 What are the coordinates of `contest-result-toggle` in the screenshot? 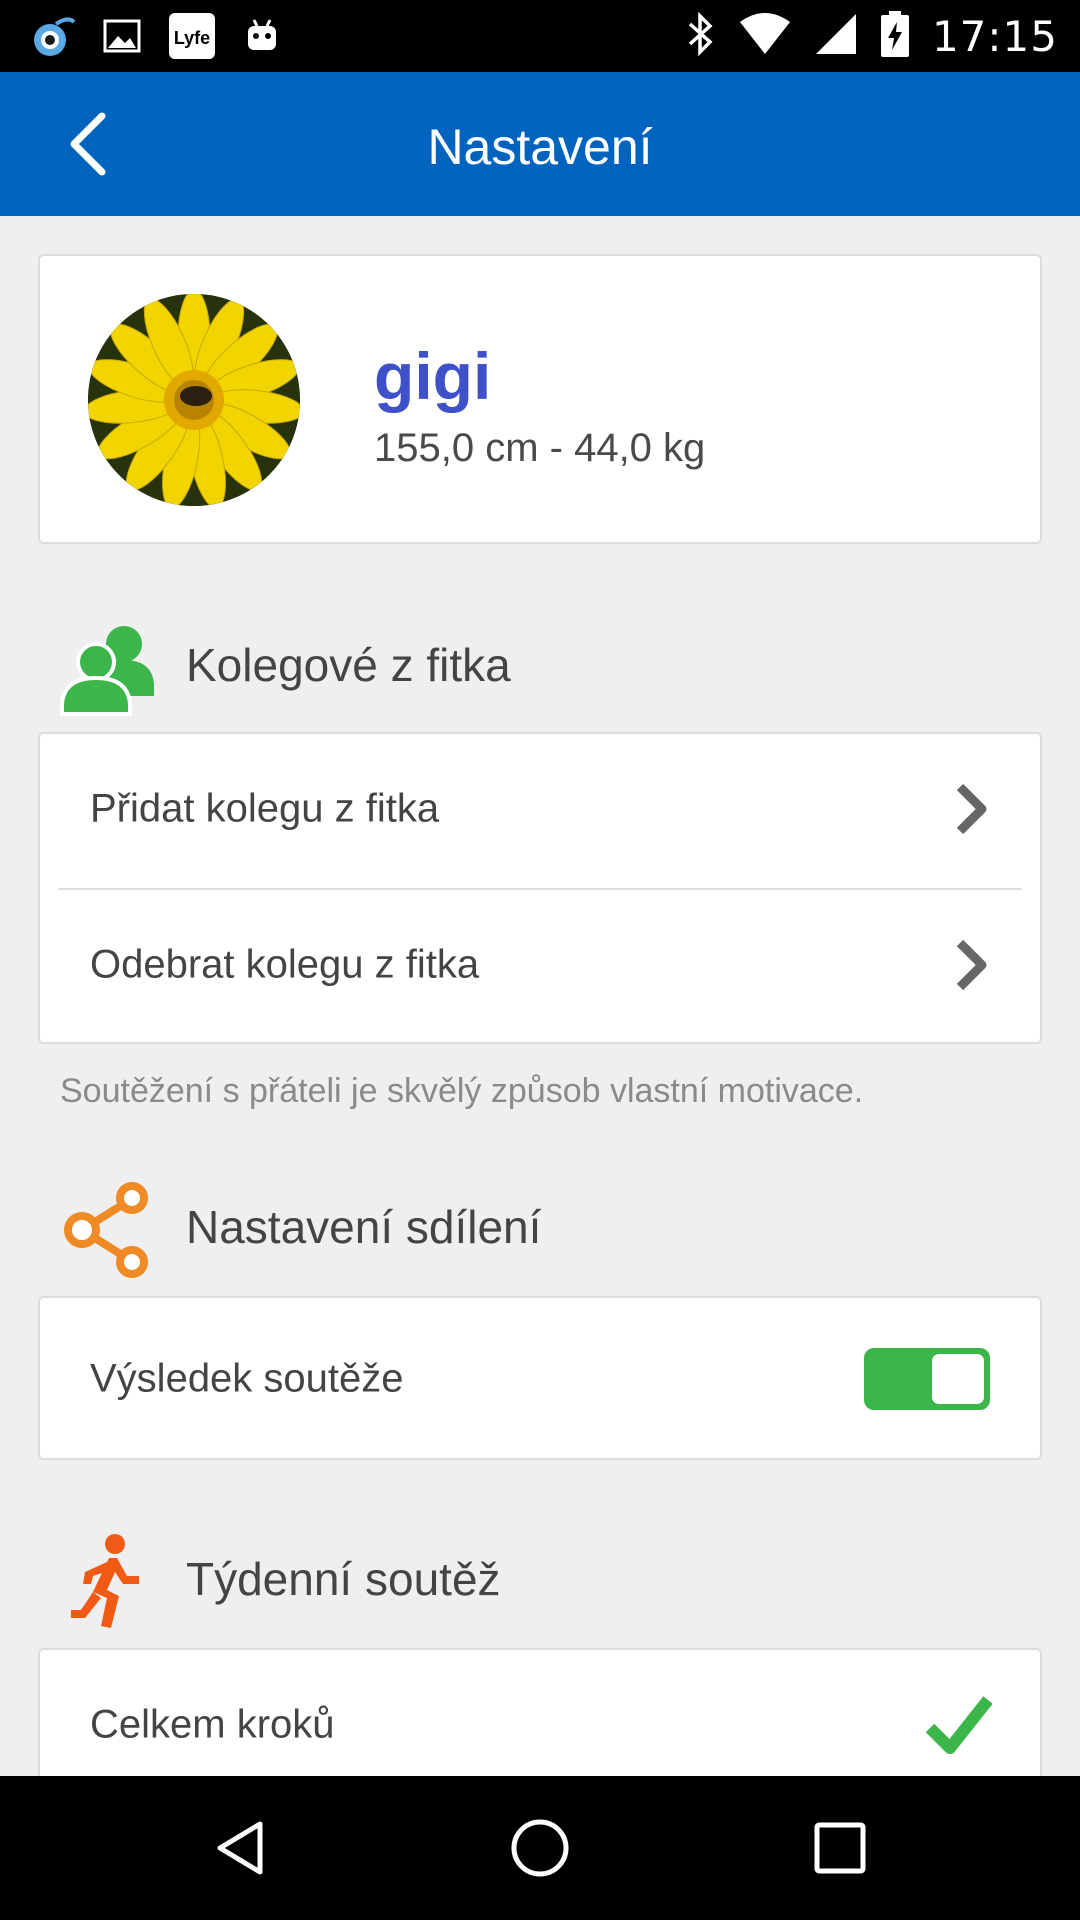 It's located at (927, 1379).